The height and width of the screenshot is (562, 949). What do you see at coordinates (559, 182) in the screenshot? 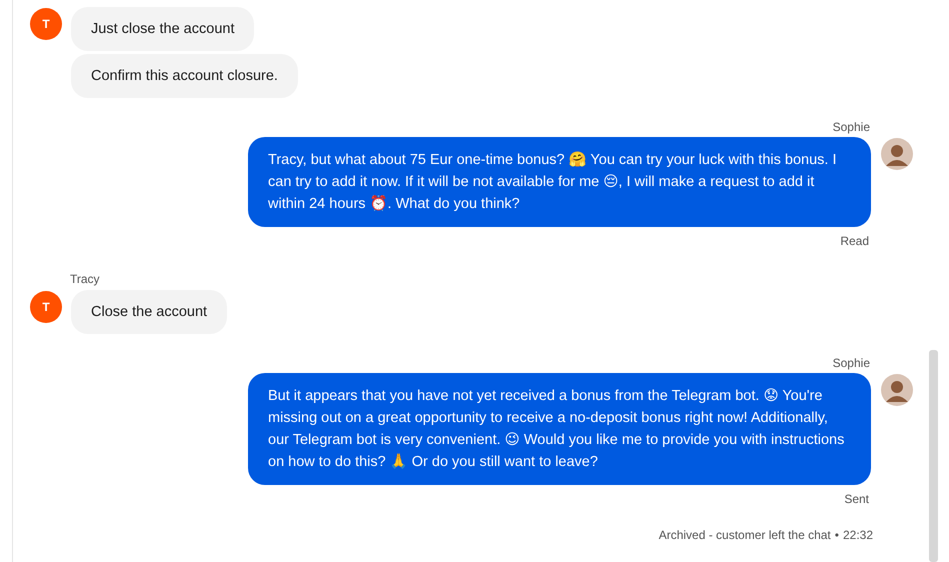
I see `message-bubble: Tracy, but what about 75 Eur one-time bonus? 🤗 You can try your luck with this bonus. I can try to add it now. If it will be not available for me 😔, I will make a request to add it within 24 hours ⏰. What do you think?` at bounding box center [559, 182].